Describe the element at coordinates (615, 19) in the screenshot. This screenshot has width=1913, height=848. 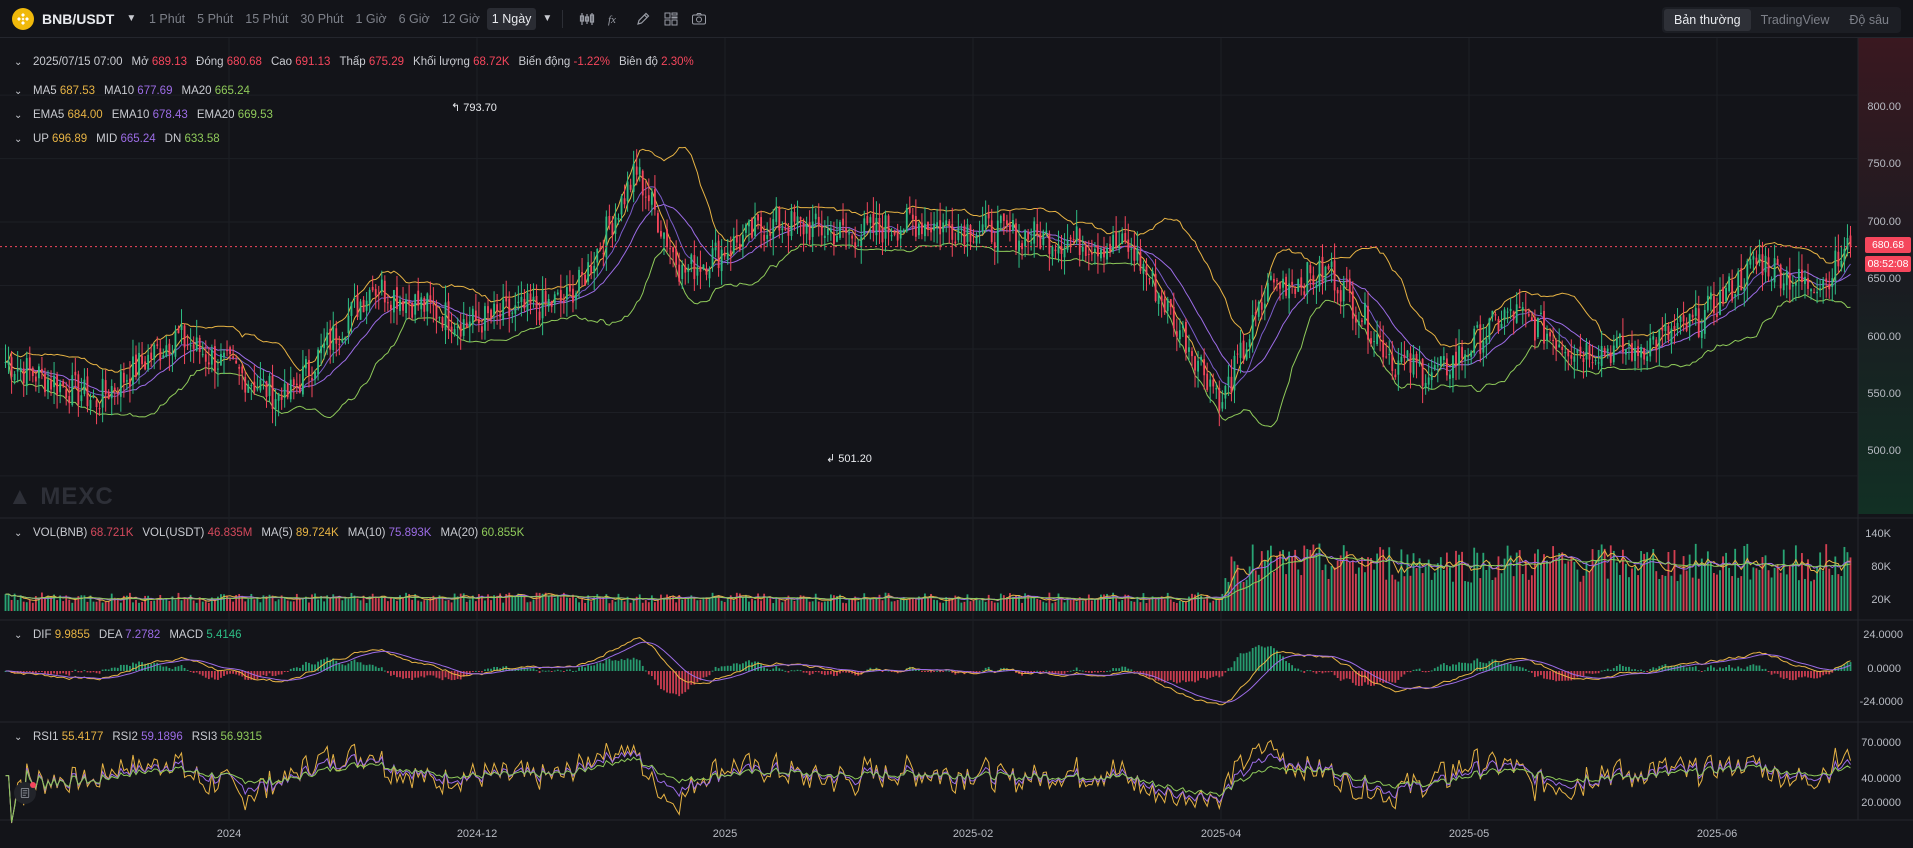
I see `formula-icon: fx` at that location.